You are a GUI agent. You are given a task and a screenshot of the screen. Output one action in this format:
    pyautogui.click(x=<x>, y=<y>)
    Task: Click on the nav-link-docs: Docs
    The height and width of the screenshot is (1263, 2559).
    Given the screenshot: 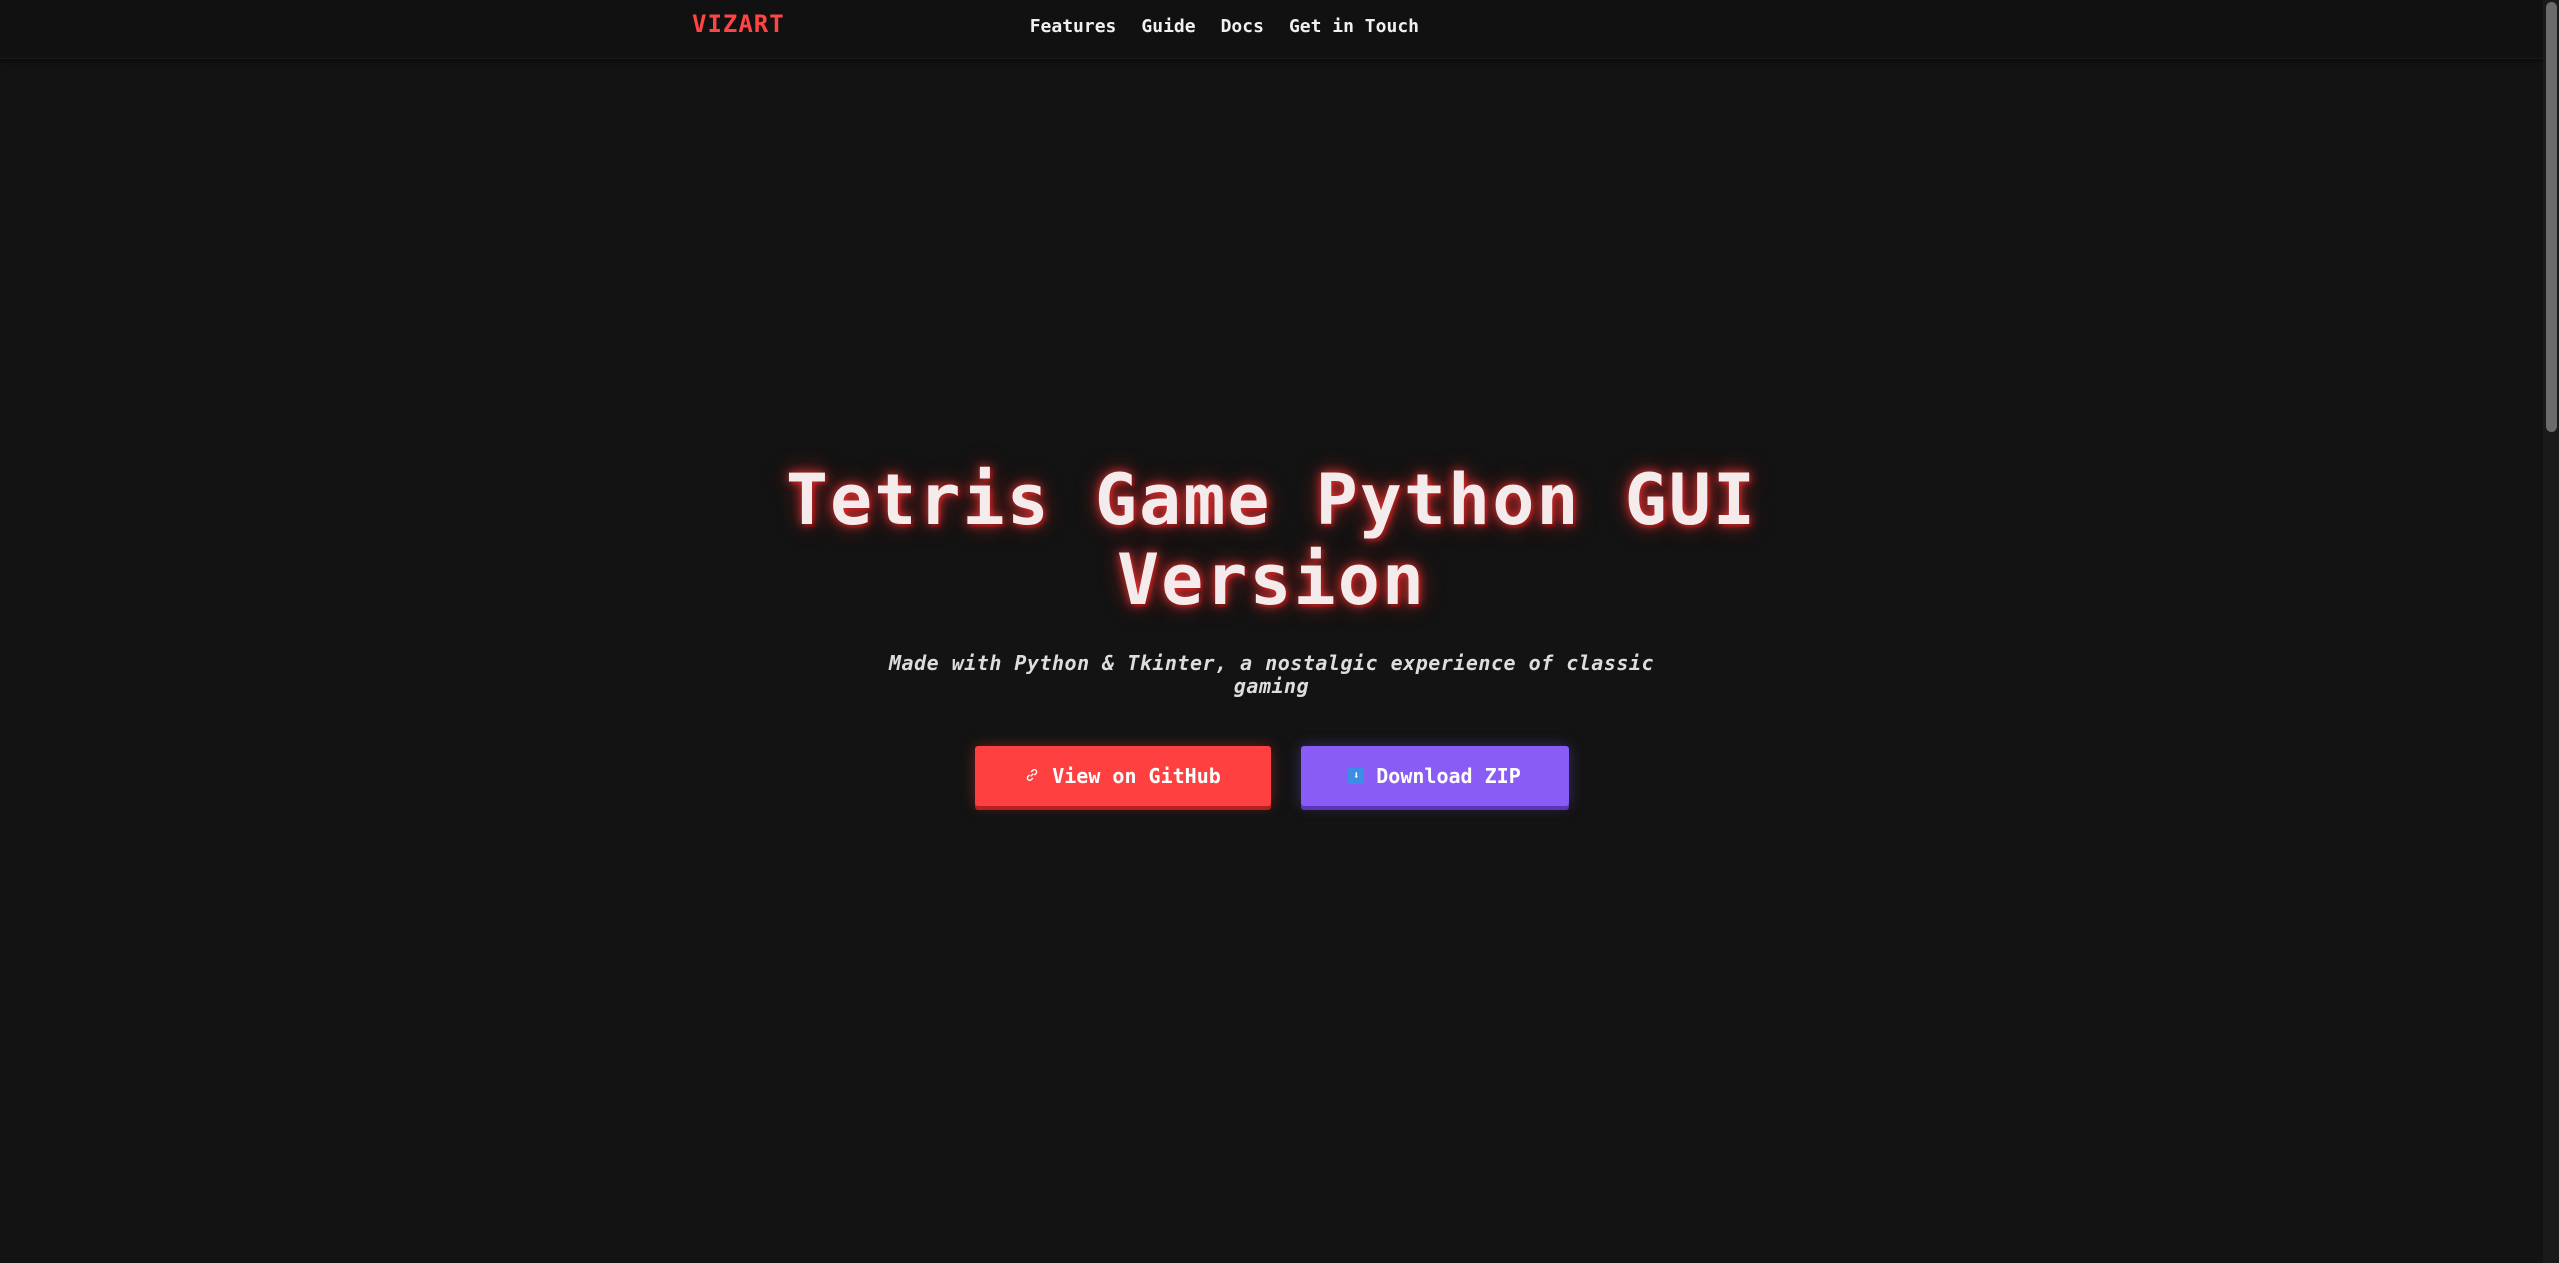 What is the action you would take?
    pyautogui.click(x=1242, y=26)
    